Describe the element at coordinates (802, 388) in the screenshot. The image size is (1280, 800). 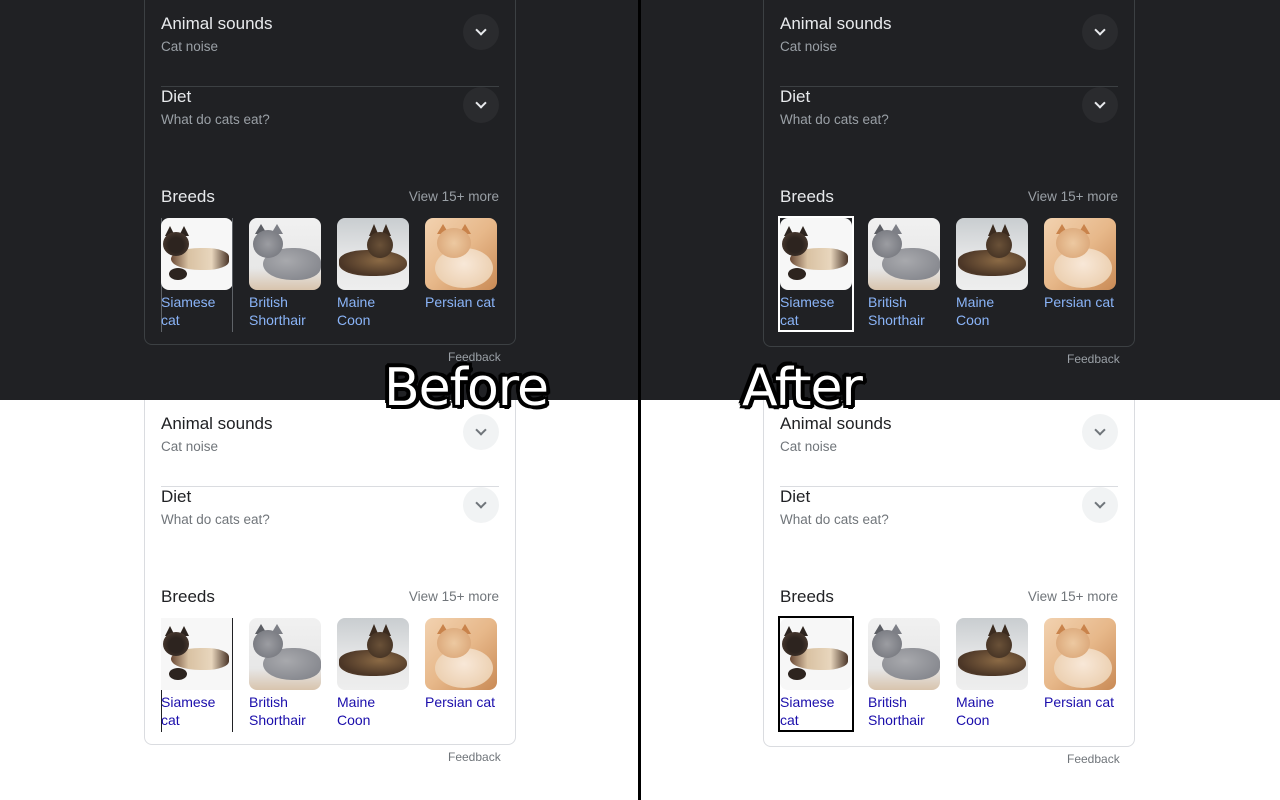
I see `after-label: After` at that location.